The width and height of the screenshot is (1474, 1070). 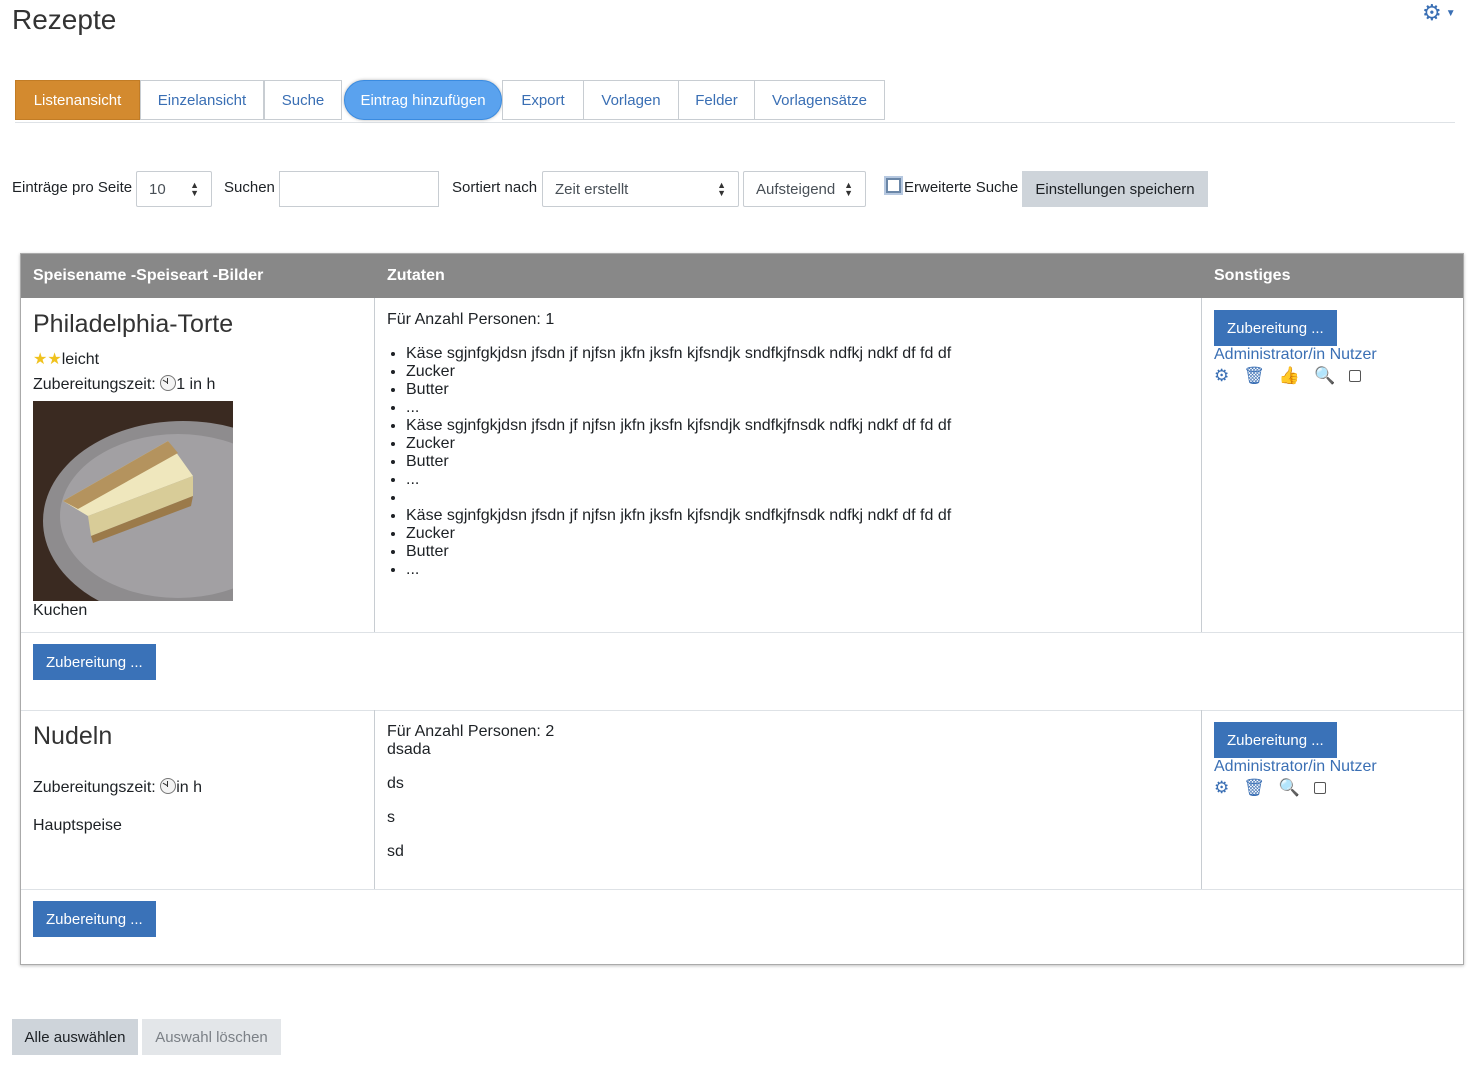 I want to click on tab-felder: Felder, so click(x=716, y=100).